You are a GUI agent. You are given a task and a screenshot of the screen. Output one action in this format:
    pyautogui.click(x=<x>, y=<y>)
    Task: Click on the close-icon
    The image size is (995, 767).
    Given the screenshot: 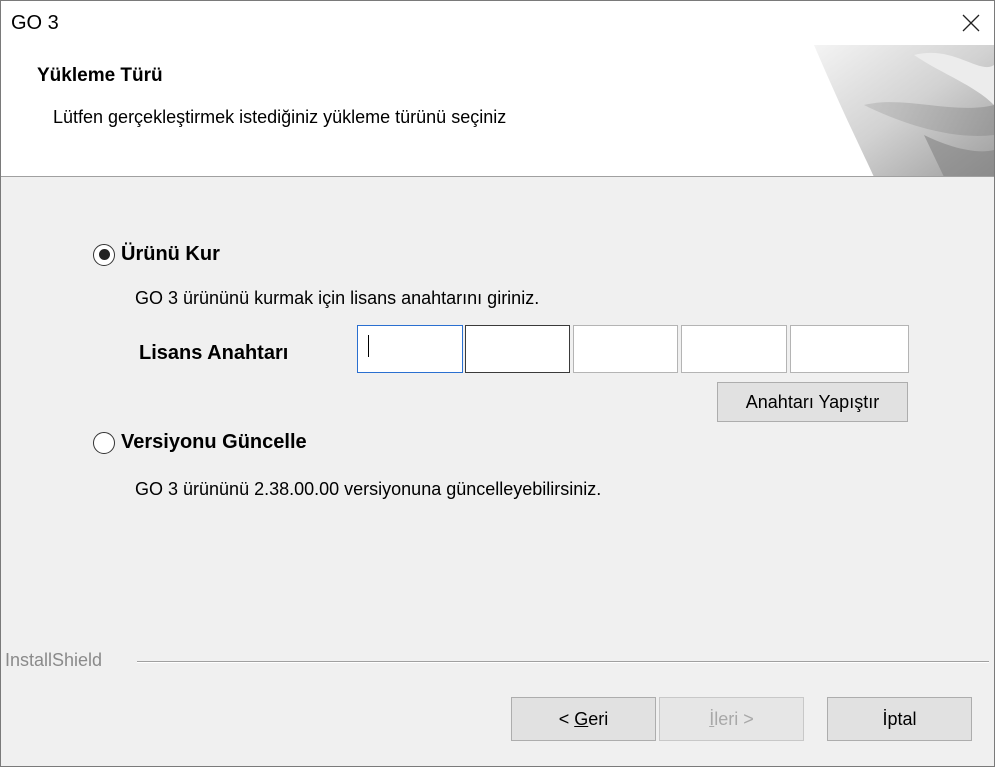 What is the action you would take?
    pyautogui.click(x=971, y=23)
    